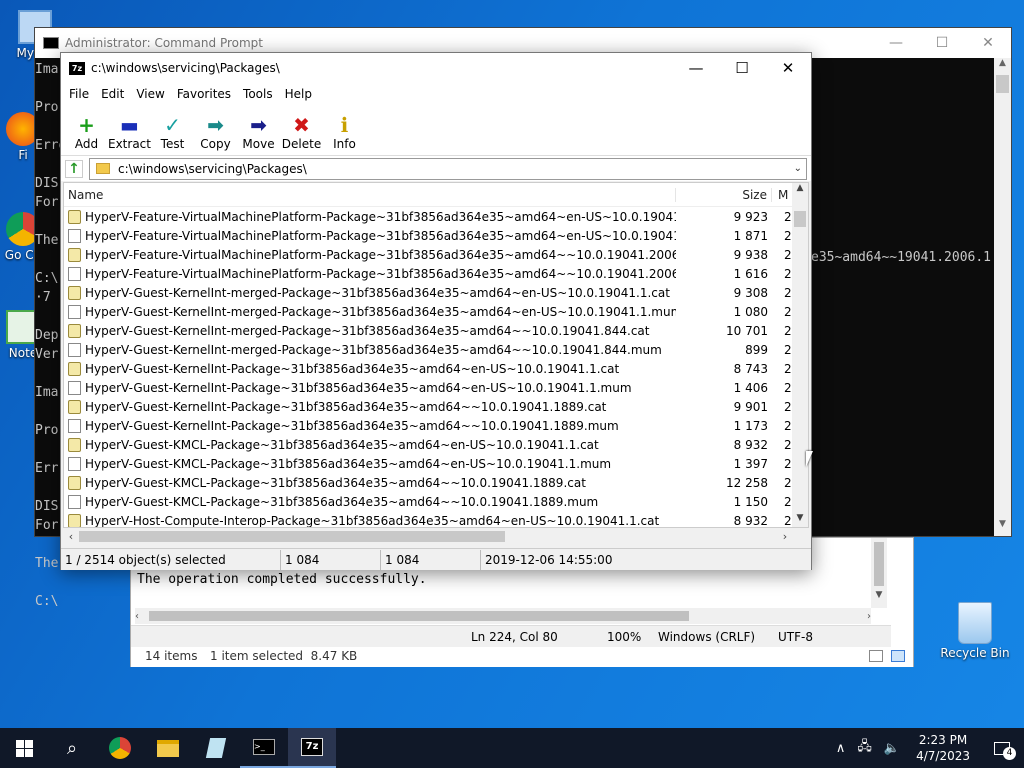 This screenshot has width=1024, height=768. Describe the element at coordinates (512, 748) in the screenshot. I see `taskbar: ⌕ >_ 7z ∧ 🖧 🔈 2:23 PM 4/7/2023 4` at that location.